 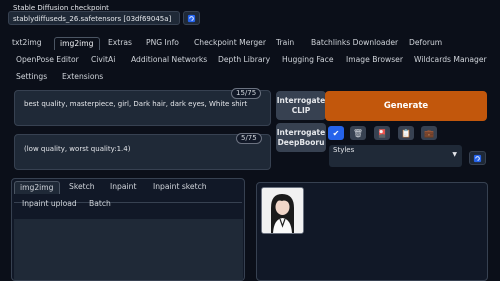 I want to click on clear-prompt-button: 🗑, so click(x=358, y=133).